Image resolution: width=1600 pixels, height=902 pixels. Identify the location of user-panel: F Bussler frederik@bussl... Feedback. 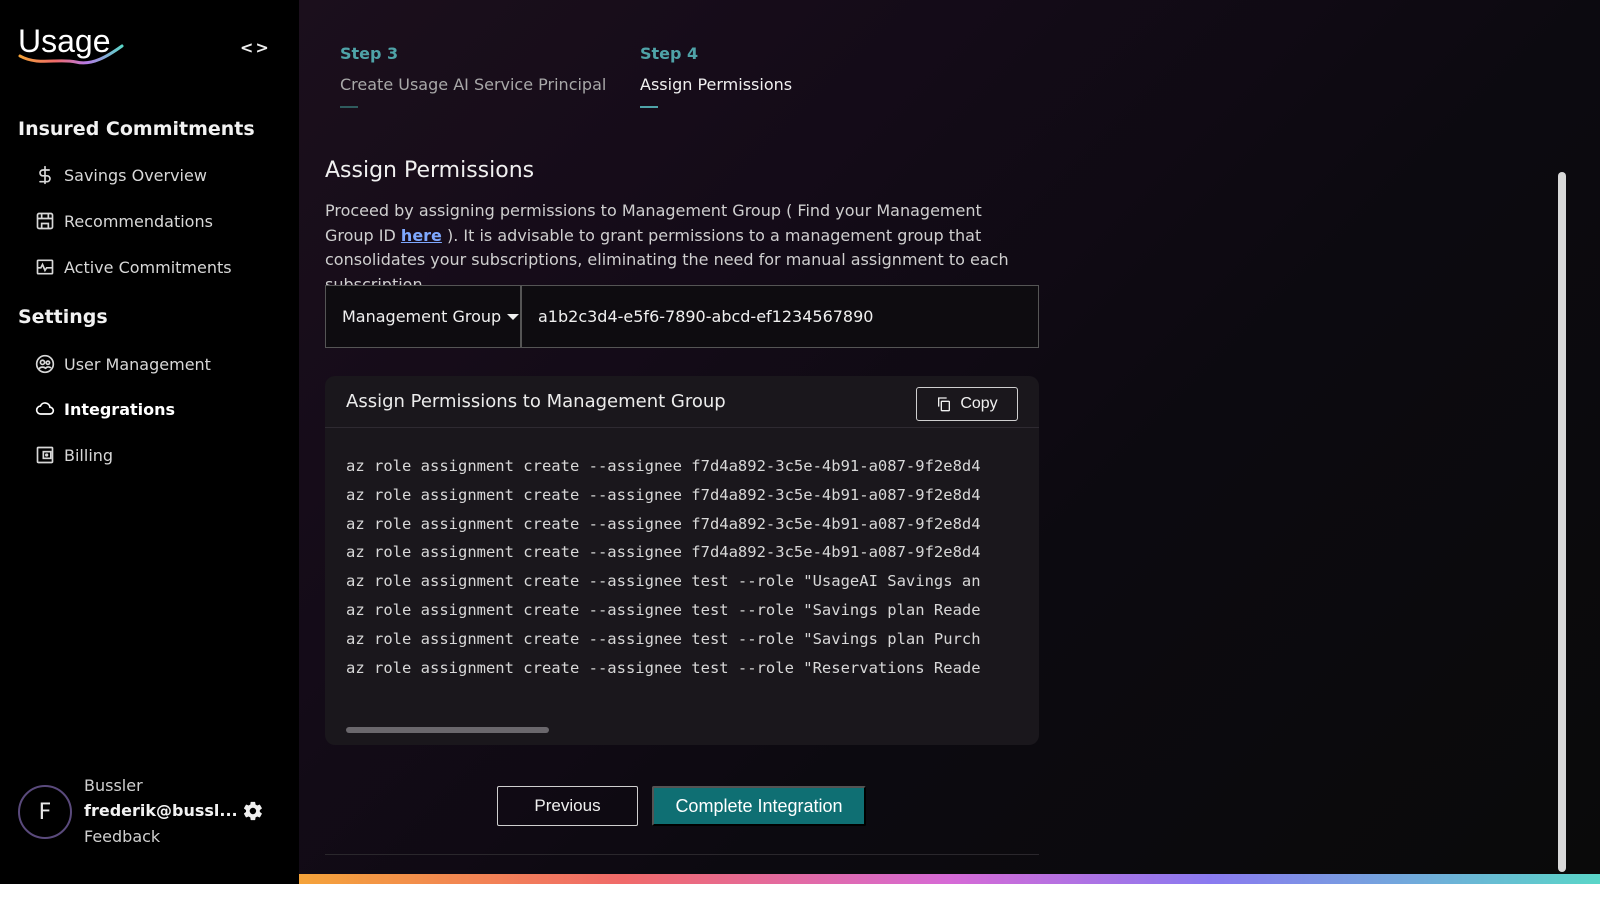
(153, 816).